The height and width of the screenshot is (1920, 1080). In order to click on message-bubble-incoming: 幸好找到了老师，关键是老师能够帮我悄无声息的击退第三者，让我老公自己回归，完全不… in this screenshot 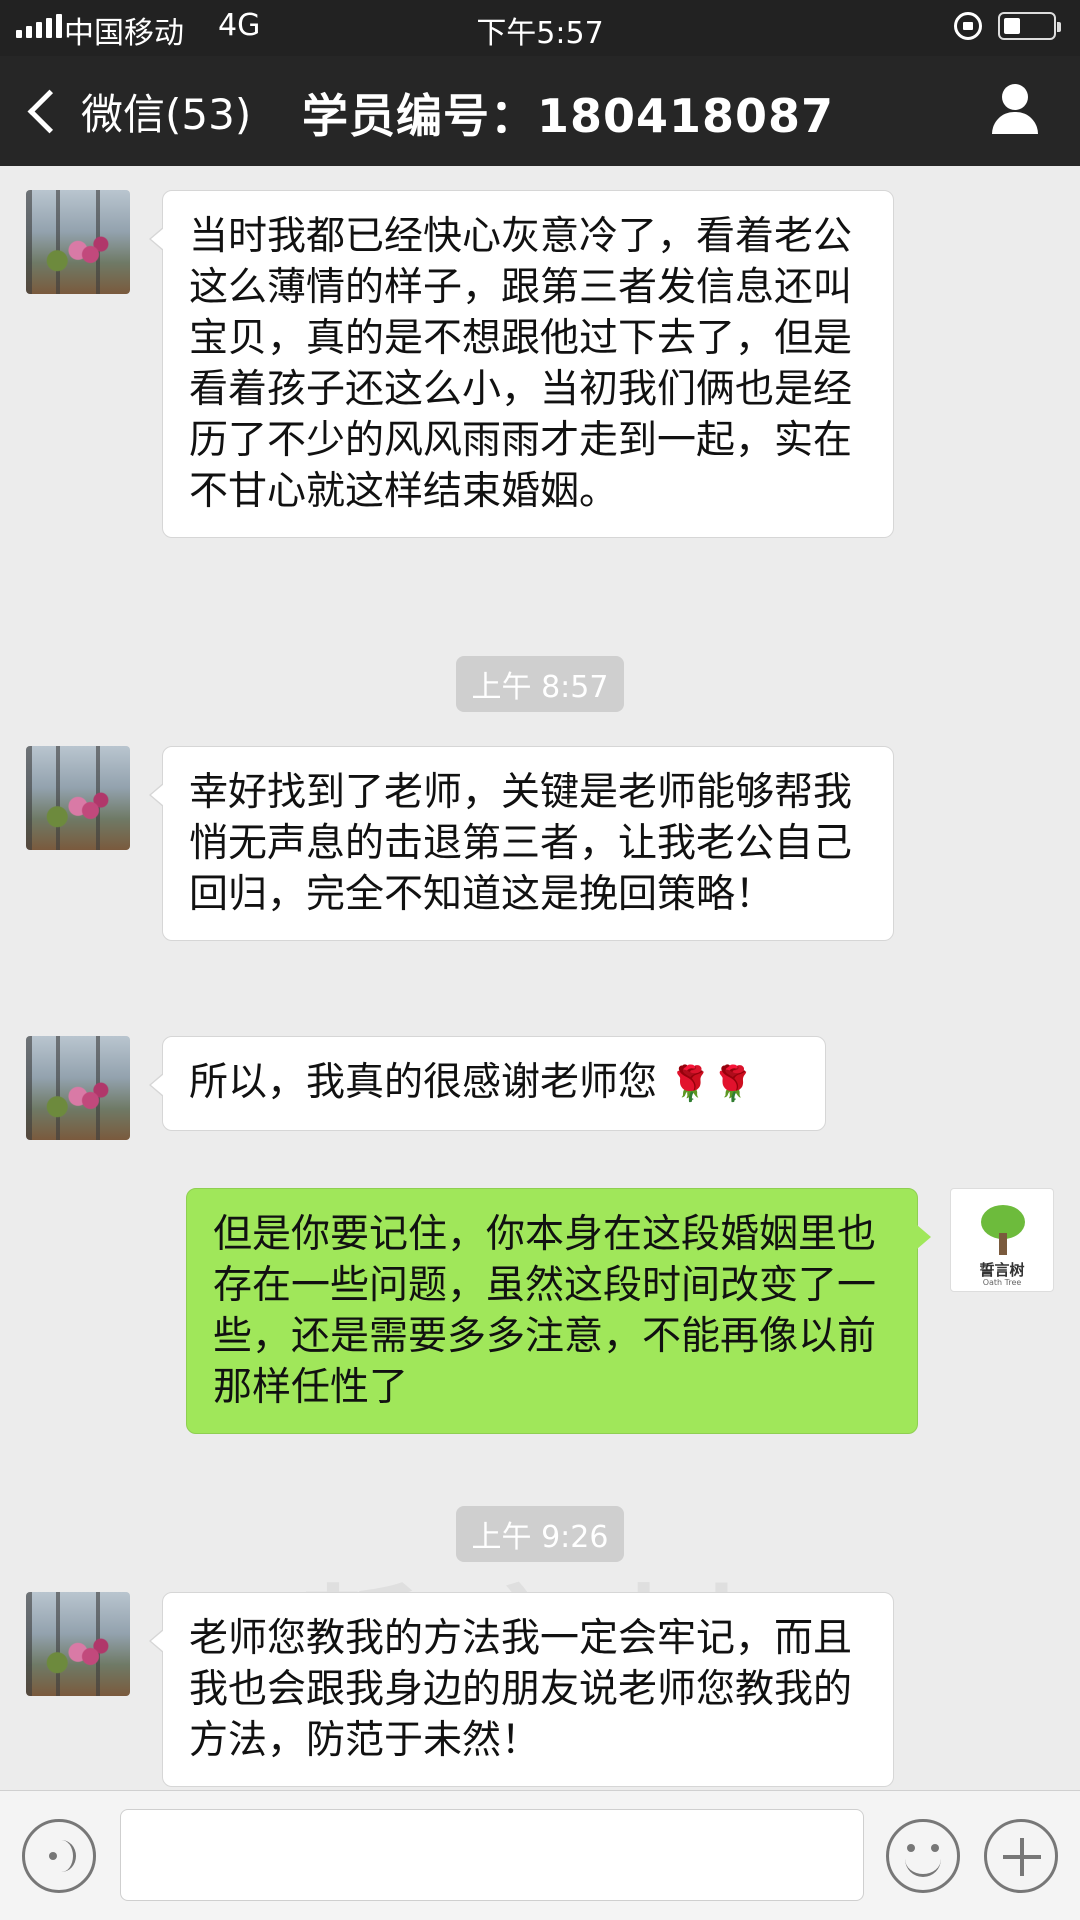, I will do `click(521, 843)`.